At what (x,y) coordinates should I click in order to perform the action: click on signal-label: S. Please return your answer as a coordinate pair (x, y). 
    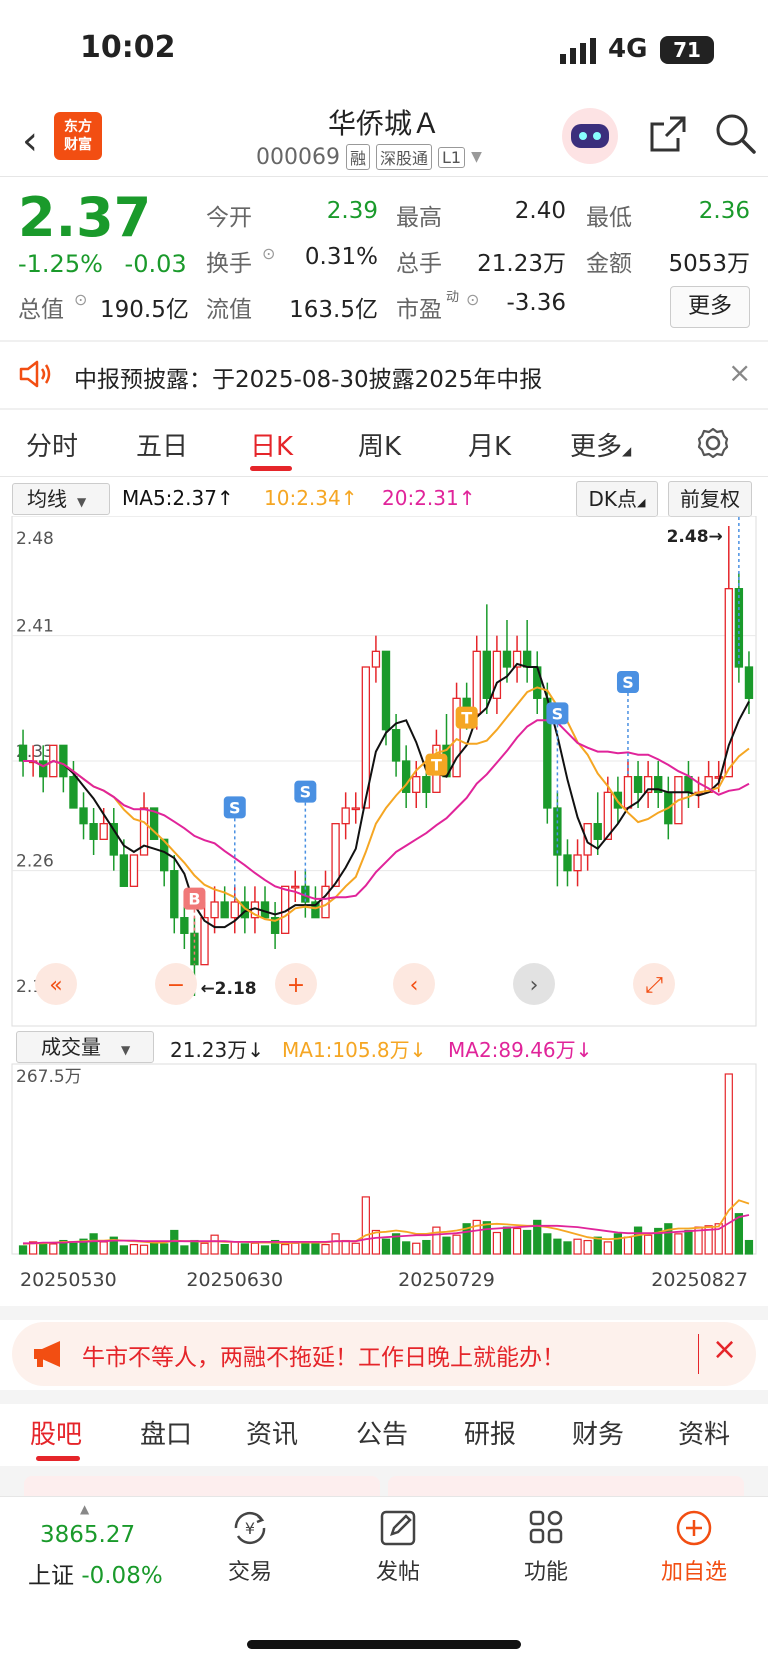
    Looking at the image, I should click on (628, 682).